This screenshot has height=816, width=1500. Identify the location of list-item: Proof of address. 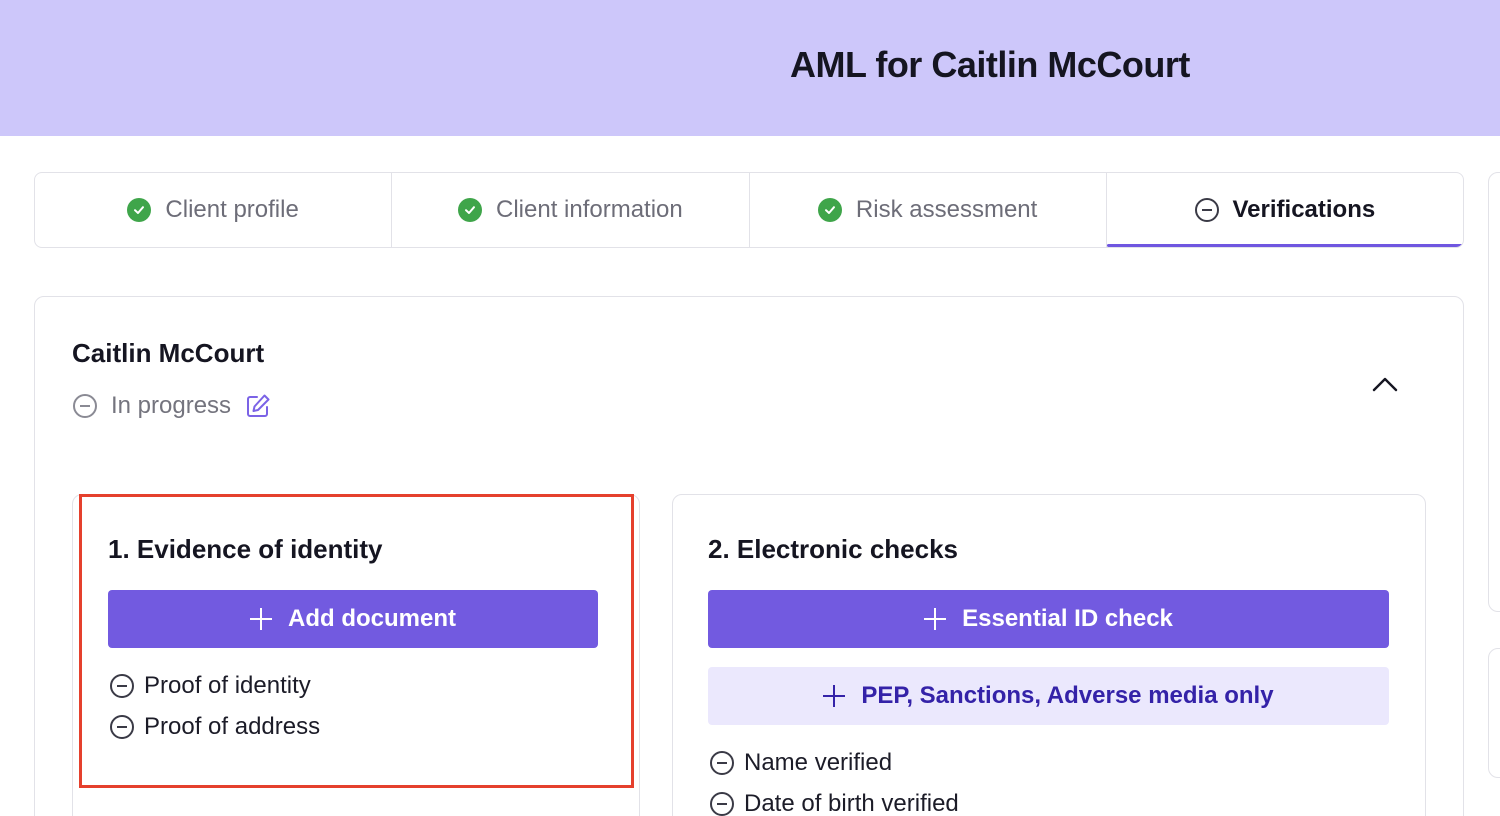
(215, 727).